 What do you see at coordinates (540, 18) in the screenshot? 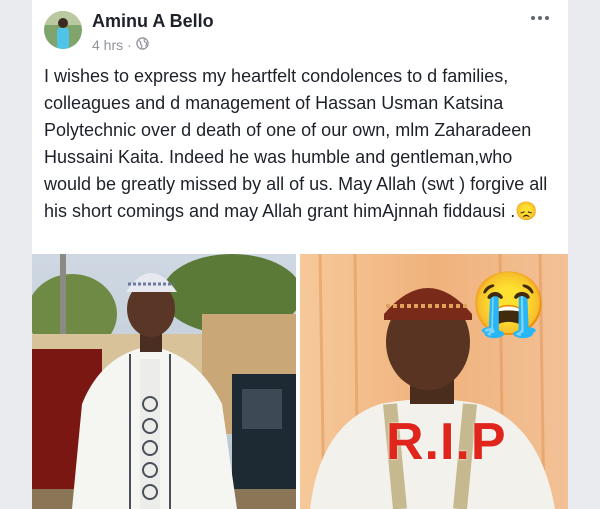
I see `more-options-icon` at bounding box center [540, 18].